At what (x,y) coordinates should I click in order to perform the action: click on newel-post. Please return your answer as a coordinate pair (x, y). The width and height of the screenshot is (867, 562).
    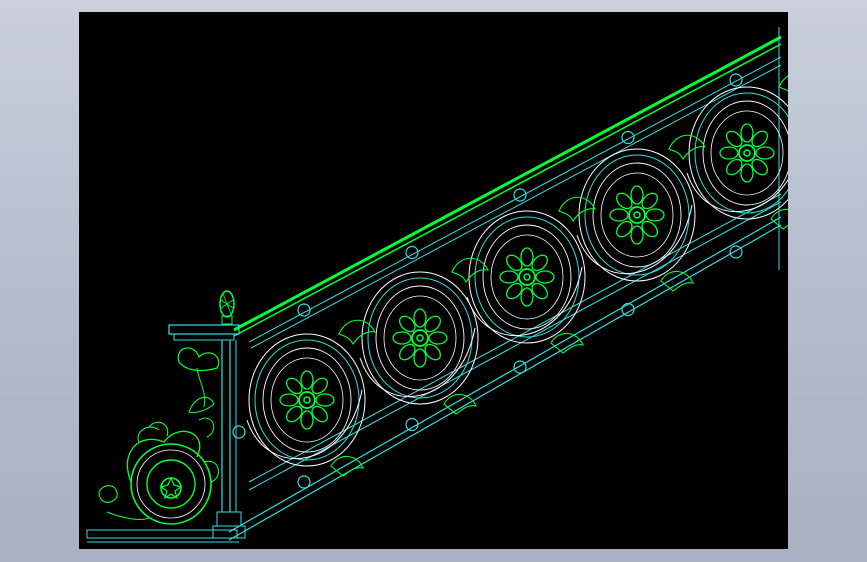
    Looking at the image, I should click on (166, 416).